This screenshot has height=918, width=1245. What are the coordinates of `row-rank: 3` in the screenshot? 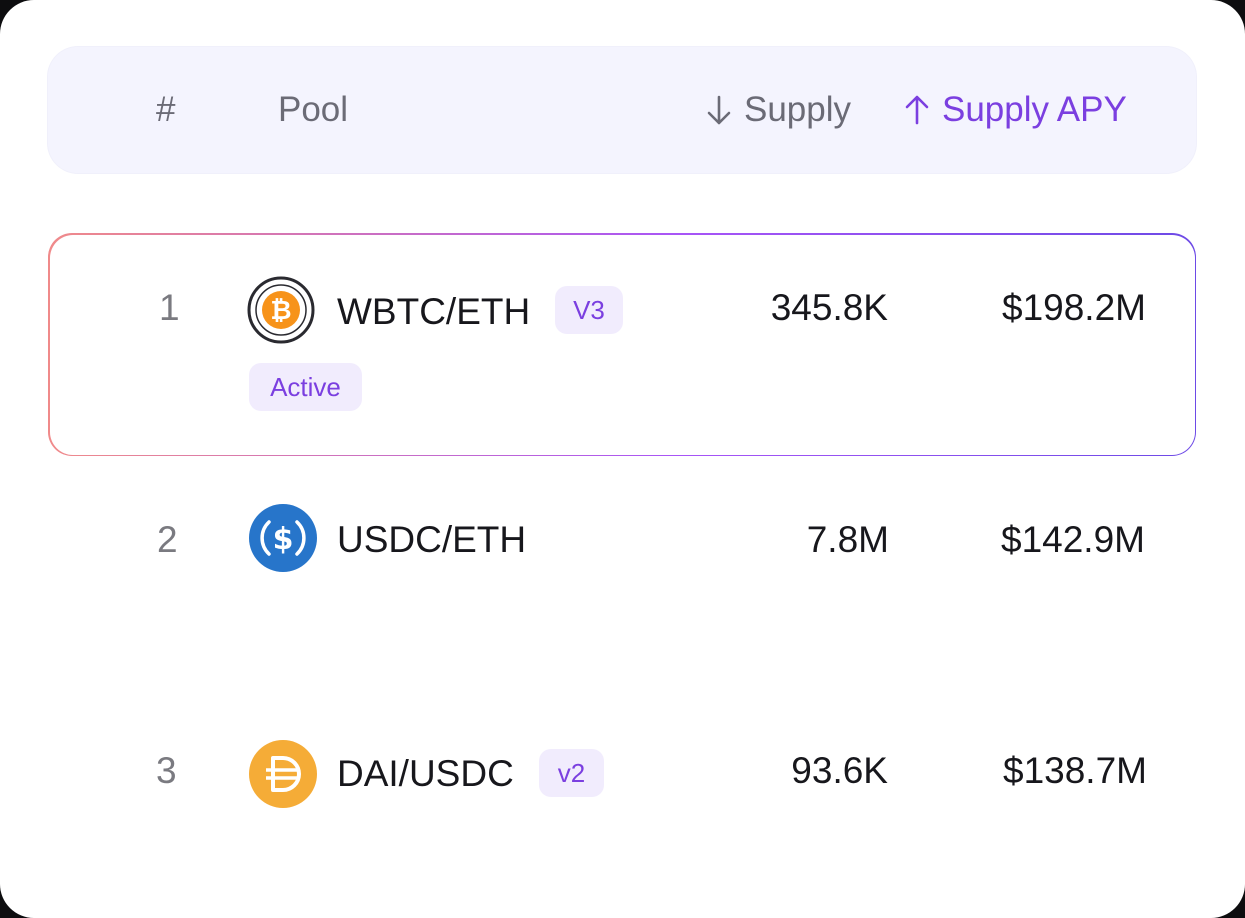 It's located at (166, 770).